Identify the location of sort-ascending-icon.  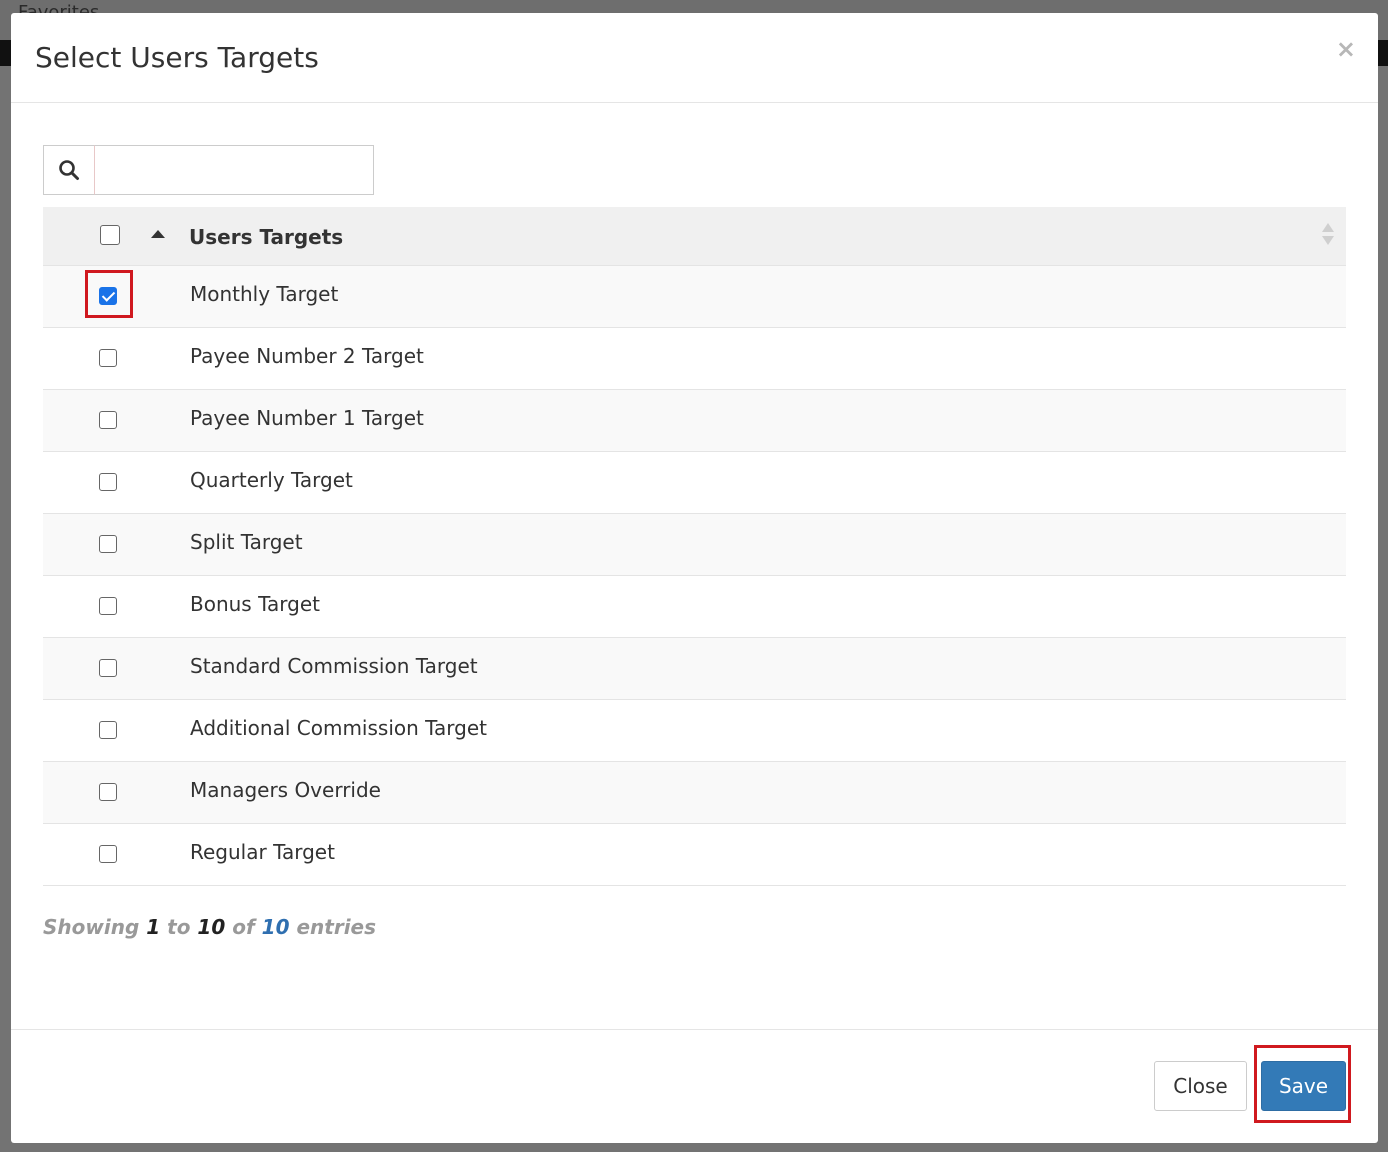
(158, 234).